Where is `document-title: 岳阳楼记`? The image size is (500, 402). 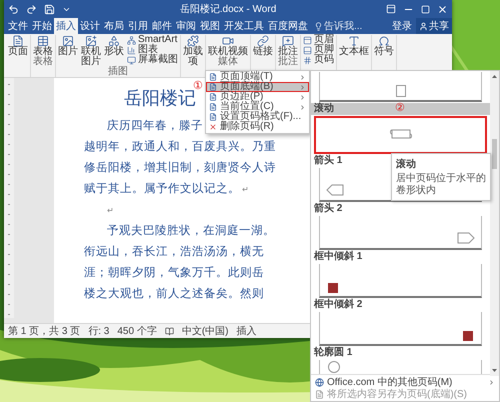
document-title: 岳阳楼记 is located at coordinates (160, 99).